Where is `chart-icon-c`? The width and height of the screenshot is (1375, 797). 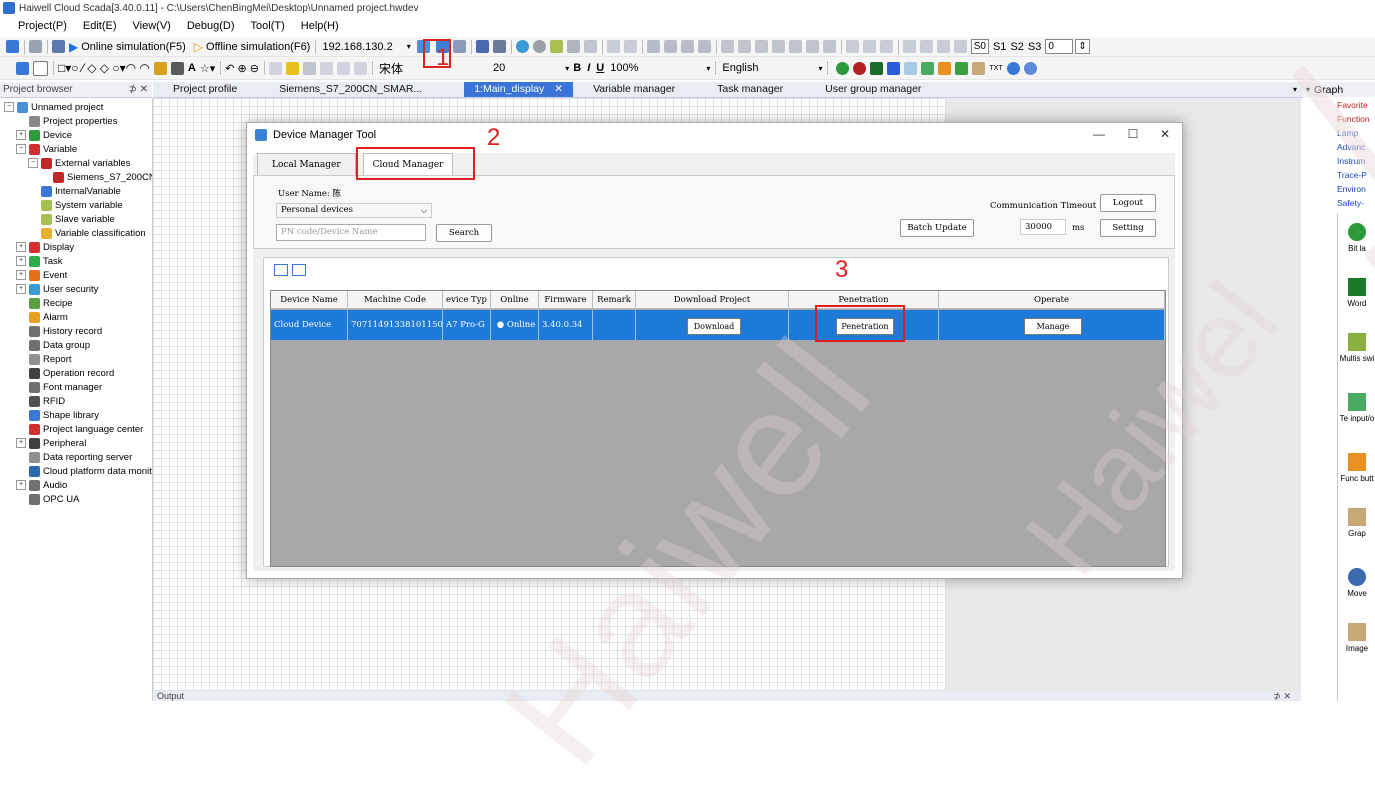
chart-icon-c is located at coordinates (943, 46).